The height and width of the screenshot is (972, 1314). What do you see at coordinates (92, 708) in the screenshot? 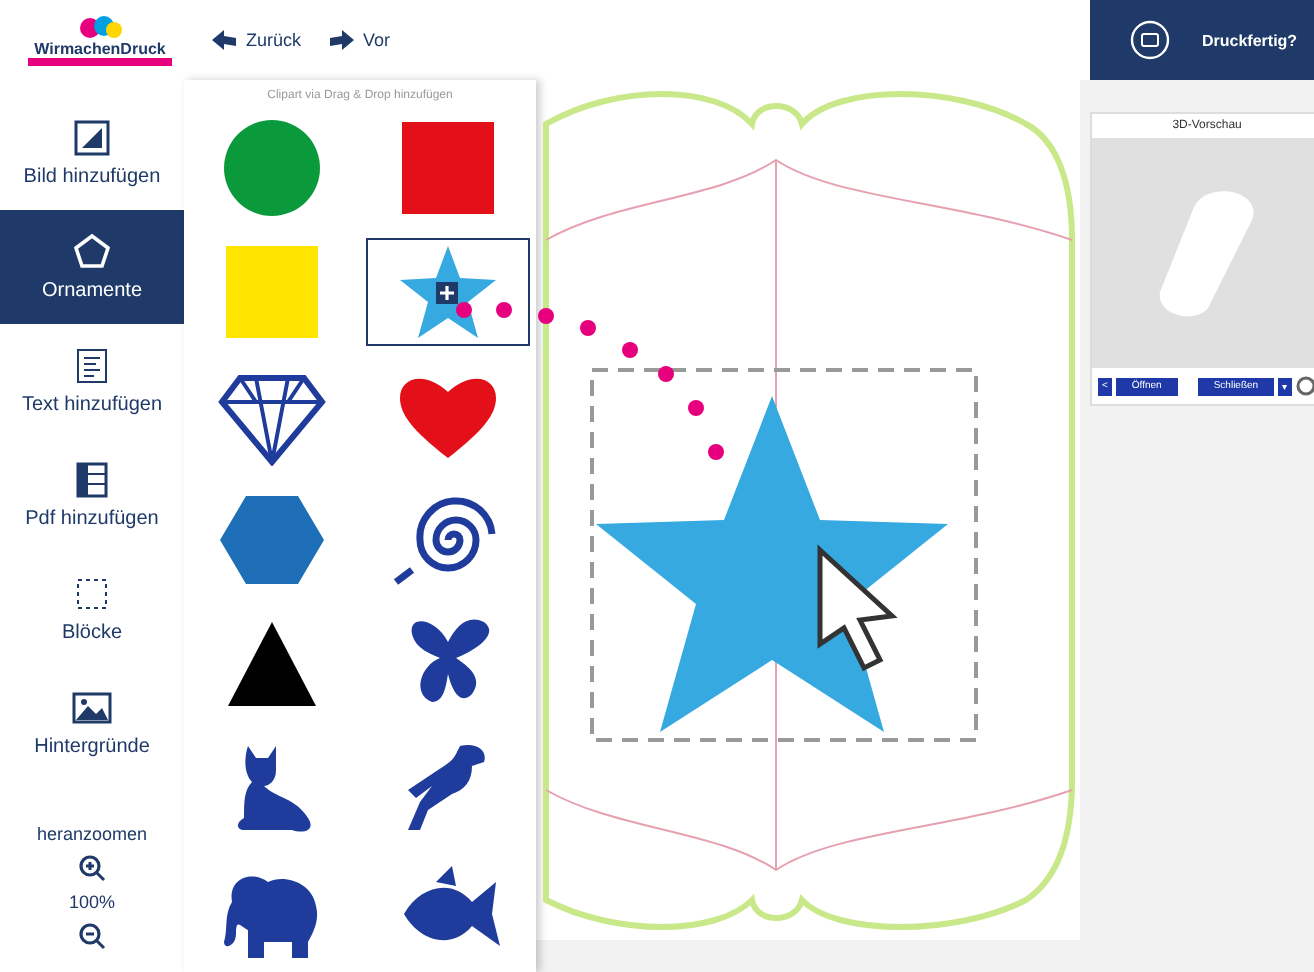
I see `background-icon` at bounding box center [92, 708].